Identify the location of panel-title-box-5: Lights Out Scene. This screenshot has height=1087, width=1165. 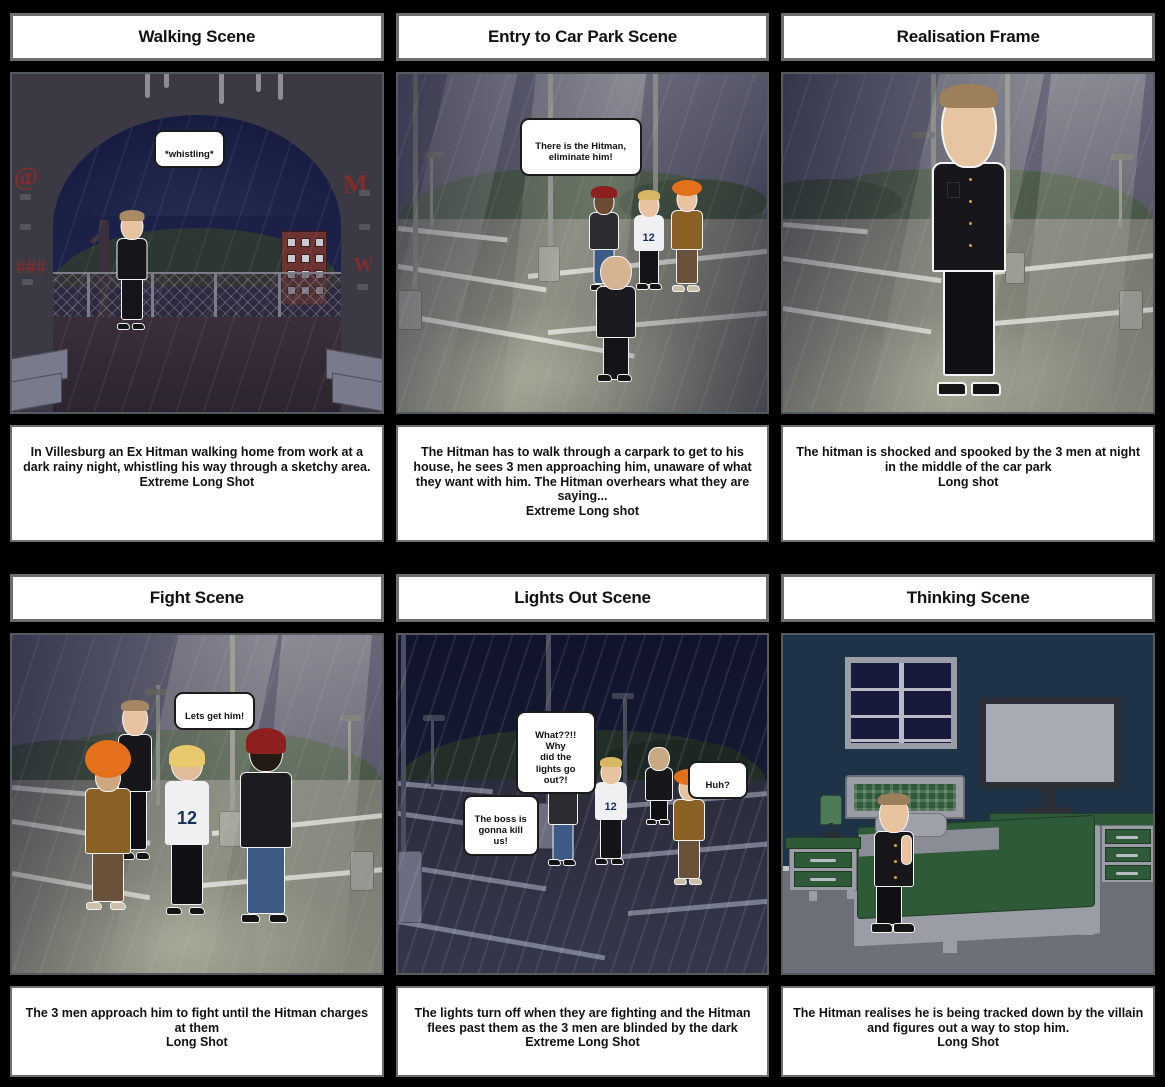
(582, 597).